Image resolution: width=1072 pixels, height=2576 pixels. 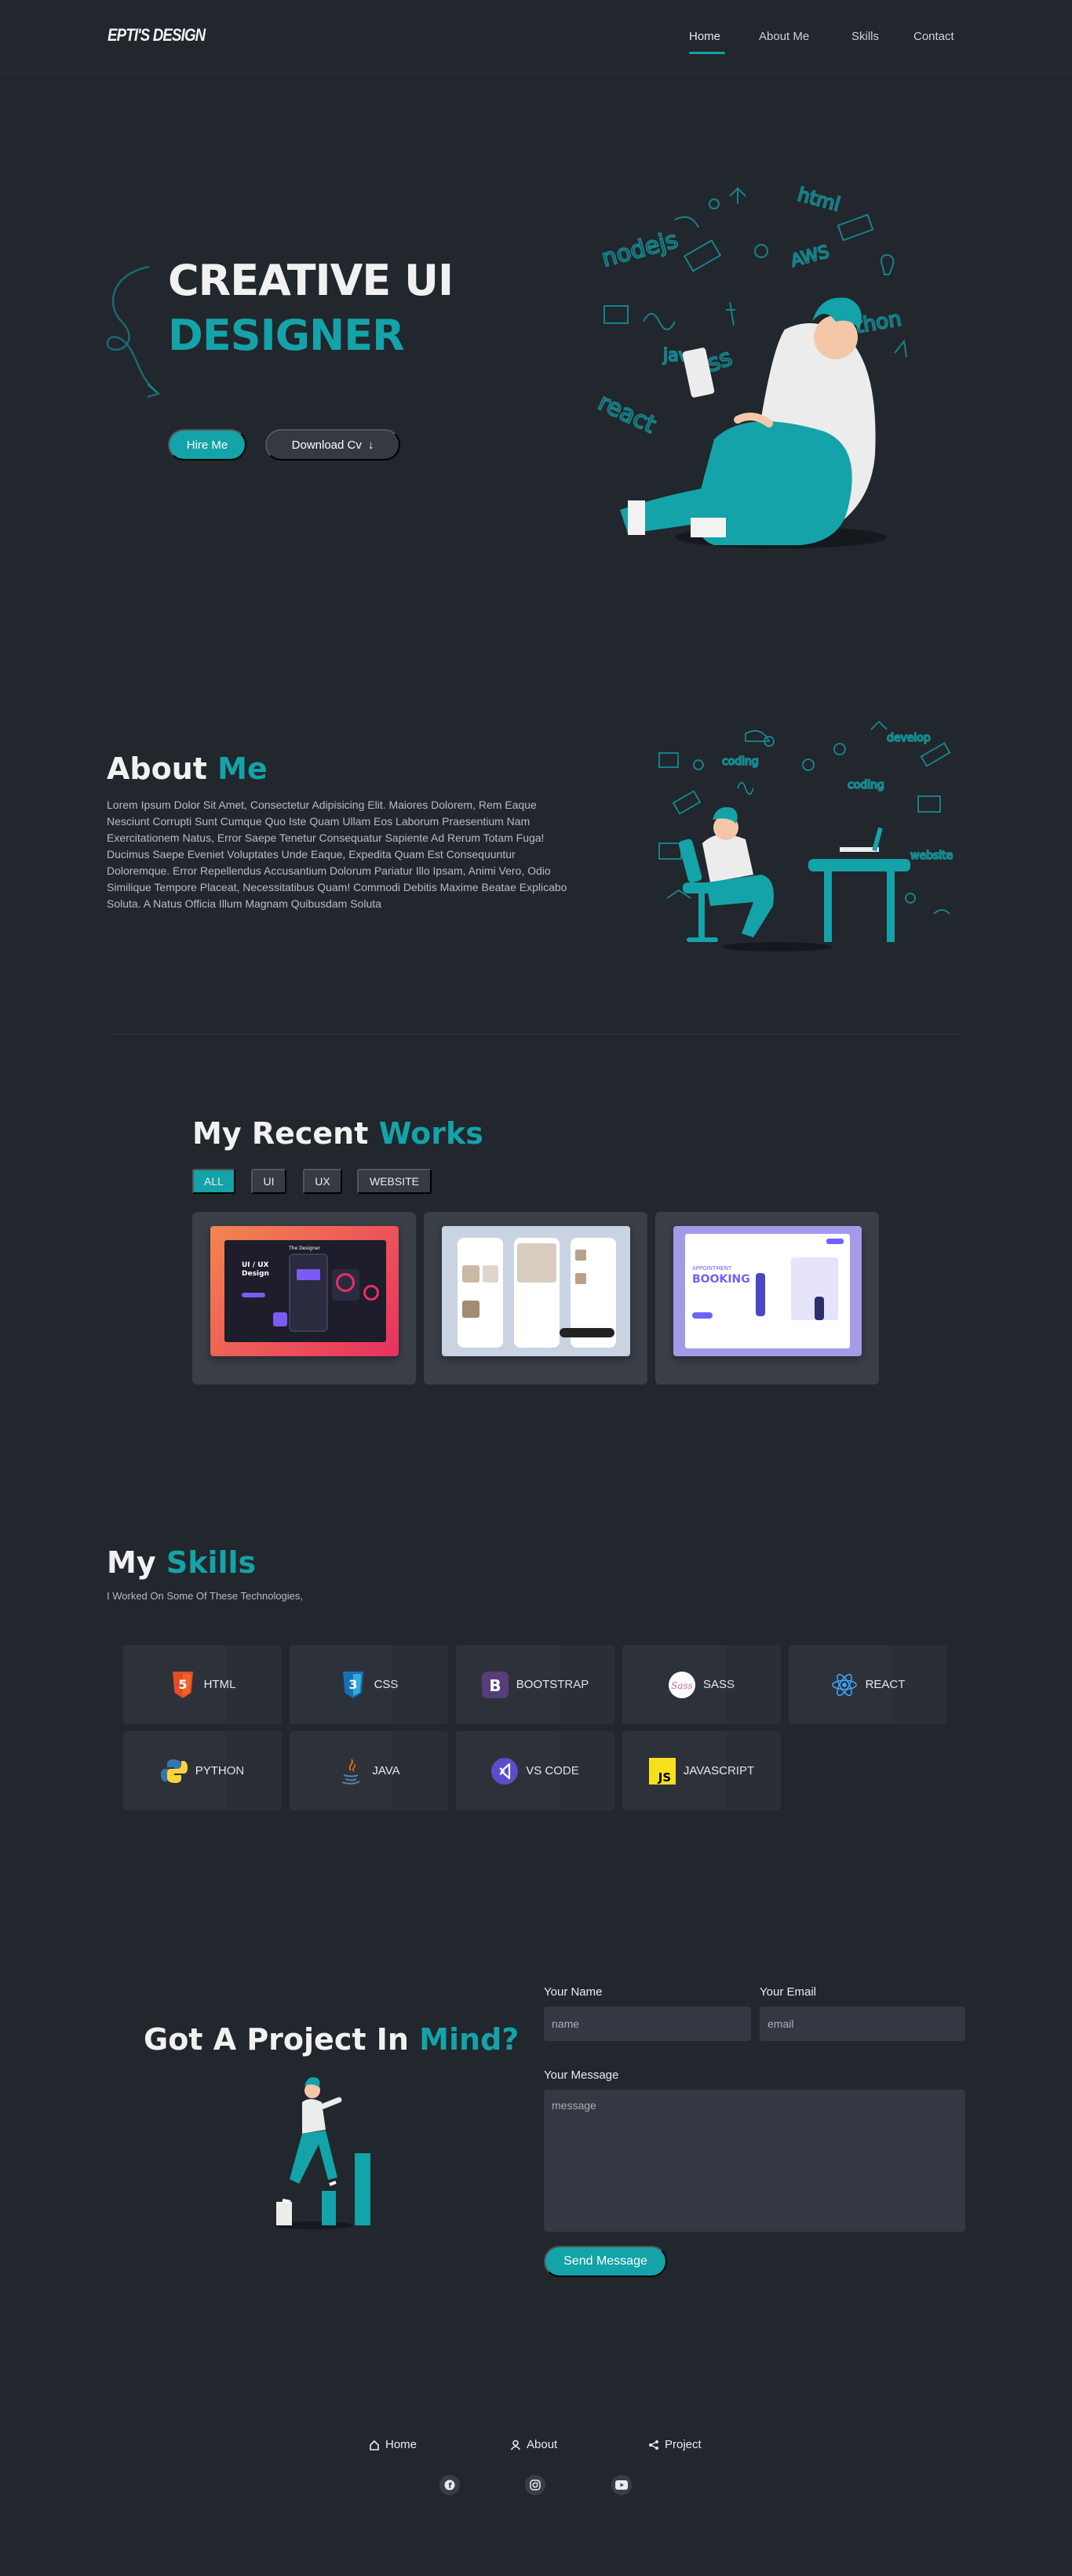 What do you see at coordinates (712, 1268) in the screenshot?
I see `work-card-kicker: APPOINTMENT` at bounding box center [712, 1268].